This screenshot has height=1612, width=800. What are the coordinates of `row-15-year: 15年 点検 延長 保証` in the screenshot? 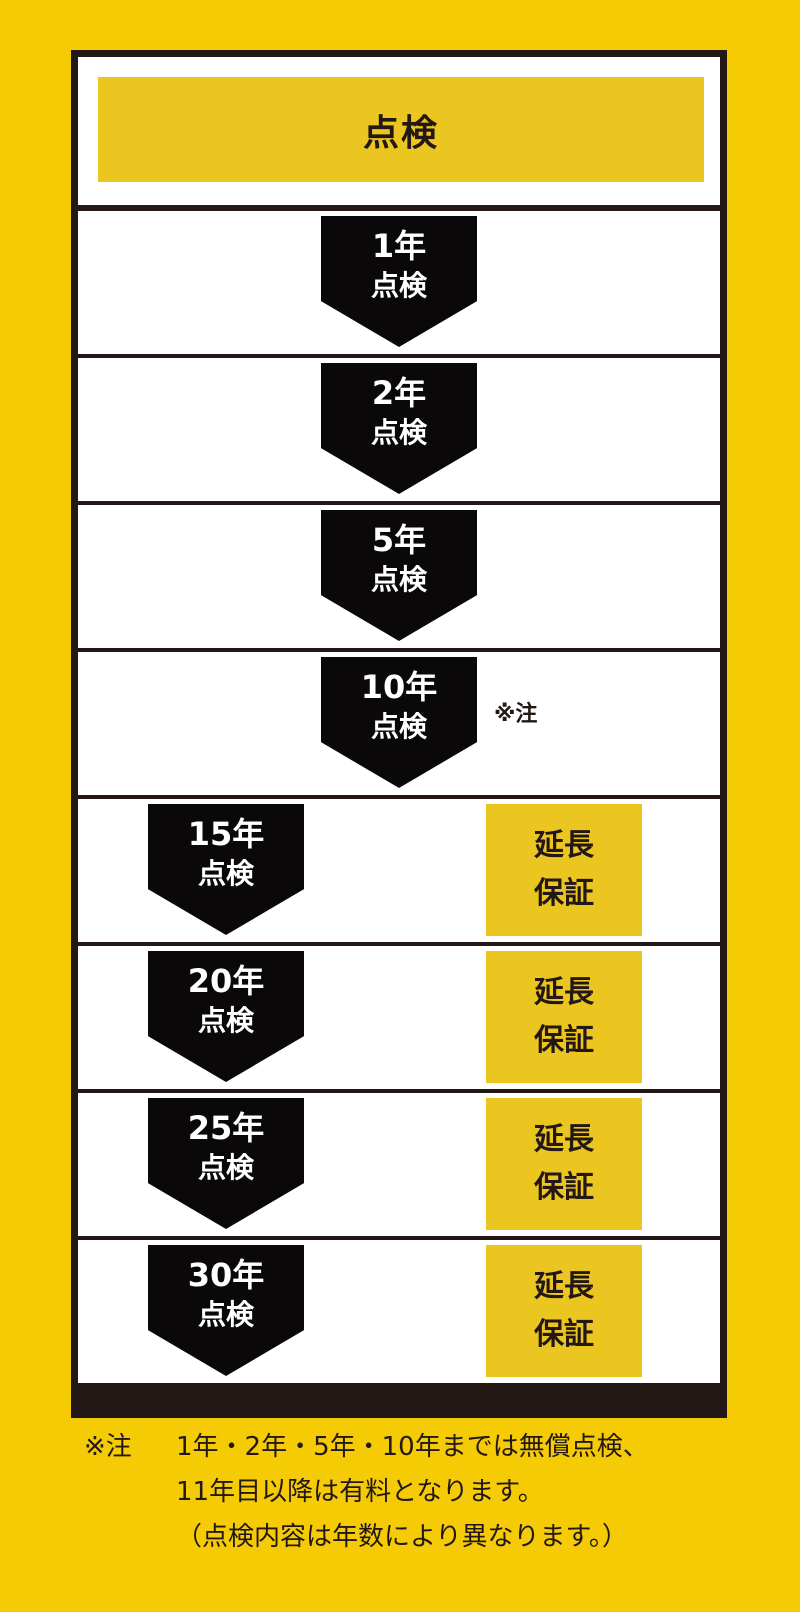 It's located at (399, 870).